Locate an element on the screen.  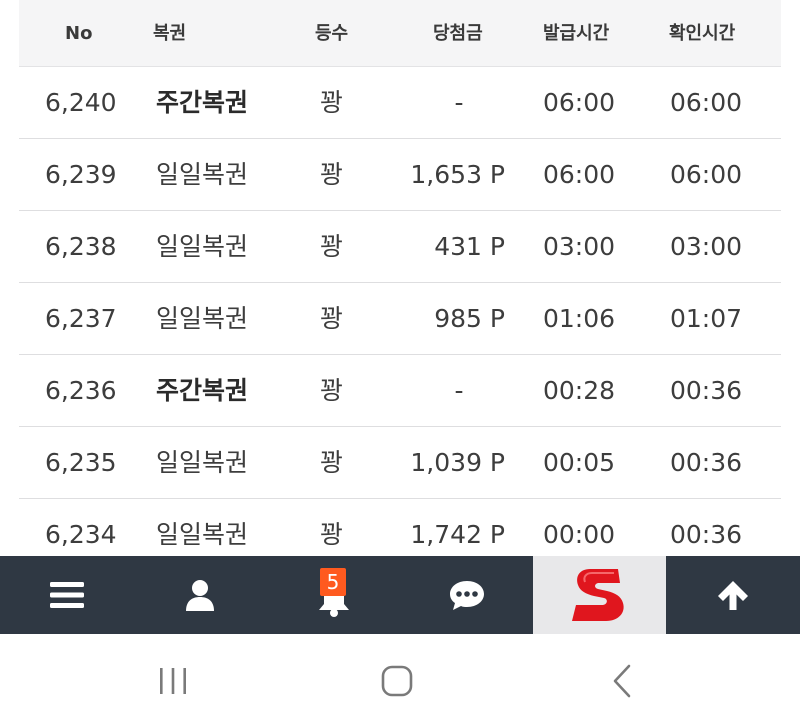
chat-icon is located at coordinates (466, 595).